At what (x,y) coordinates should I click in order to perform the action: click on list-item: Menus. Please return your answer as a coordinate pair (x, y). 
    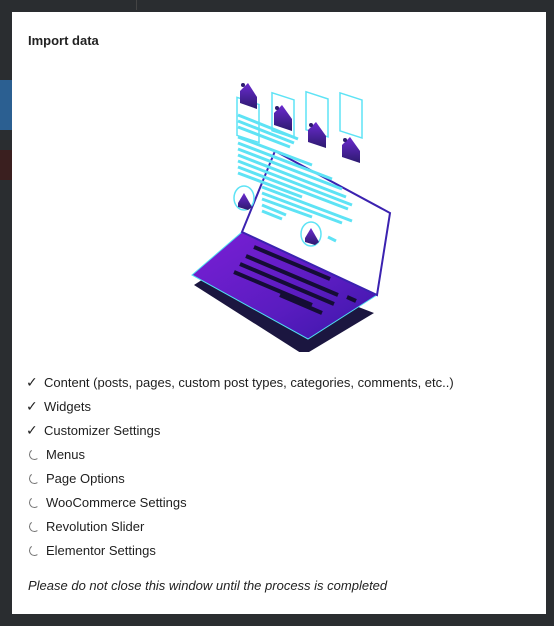
    Looking at the image, I should click on (240, 454).